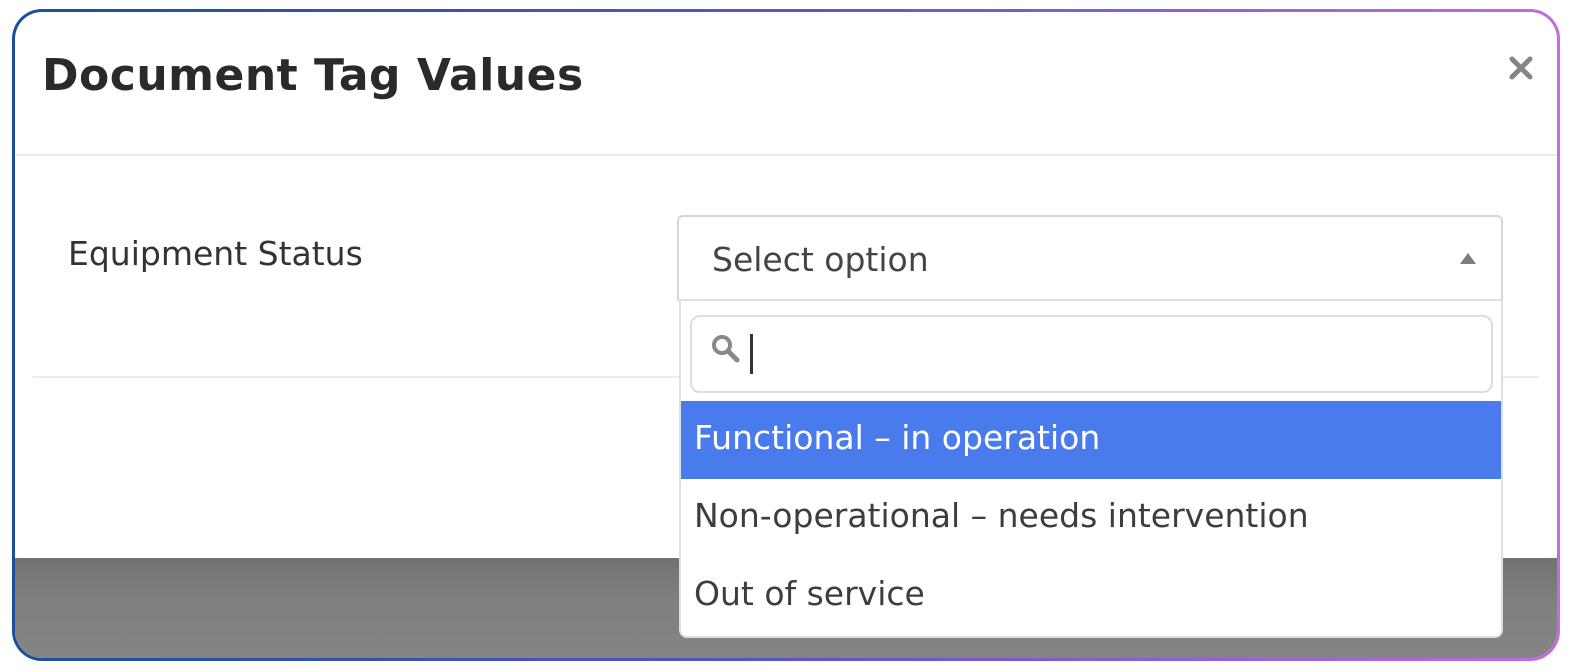  What do you see at coordinates (751, 354) in the screenshot?
I see `text-caret` at bounding box center [751, 354].